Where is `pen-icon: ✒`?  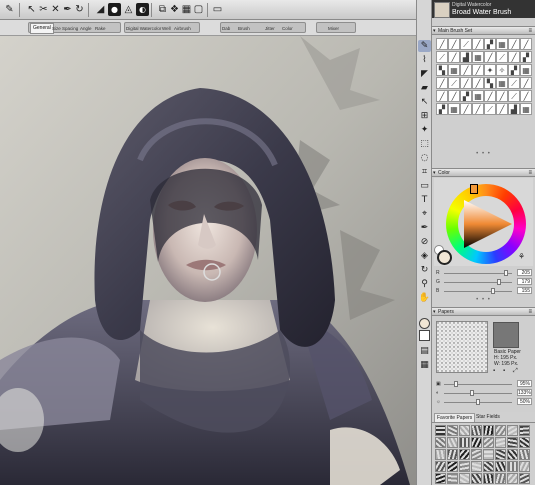 pen-icon: ✒ is located at coordinates (424, 228).